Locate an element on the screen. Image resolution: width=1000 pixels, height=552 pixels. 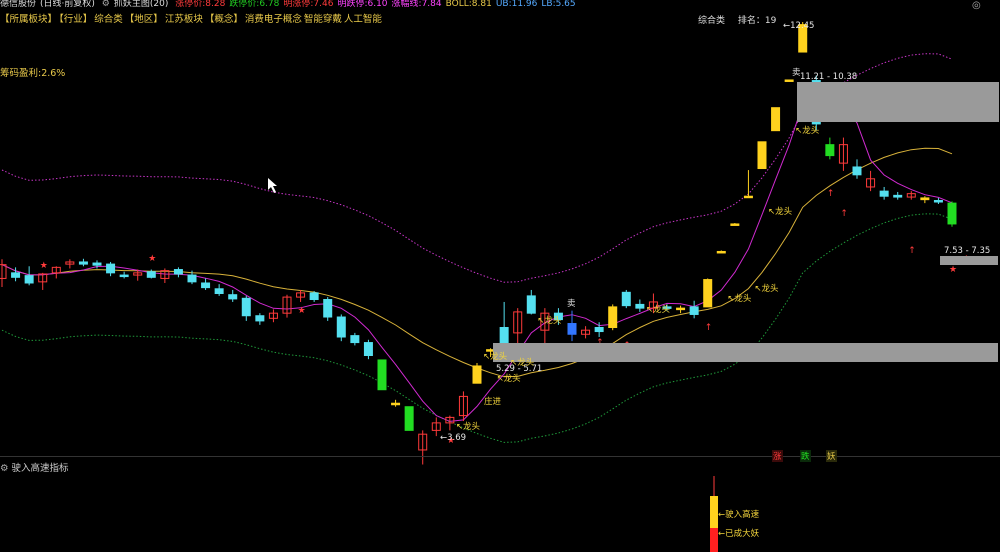
settings-icon-sub: ⚙ is located at coordinates (6, 468).